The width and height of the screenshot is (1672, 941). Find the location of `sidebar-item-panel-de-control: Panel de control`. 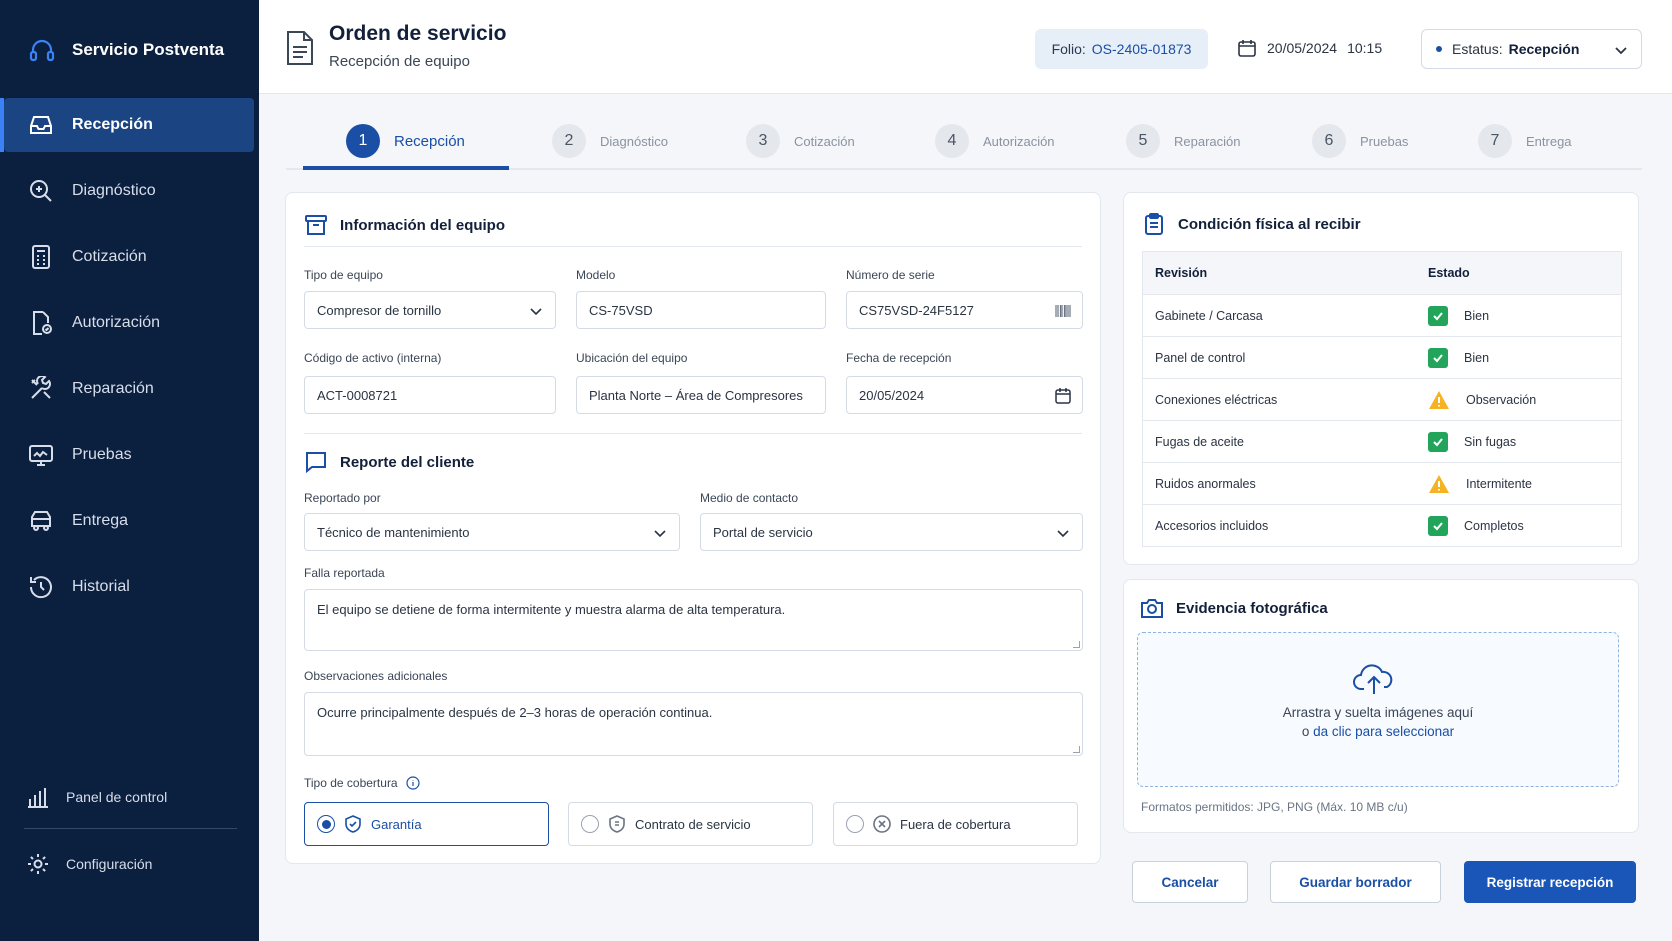

sidebar-item-panel-de-control: Panel de control is located at coordinates (129, 797).